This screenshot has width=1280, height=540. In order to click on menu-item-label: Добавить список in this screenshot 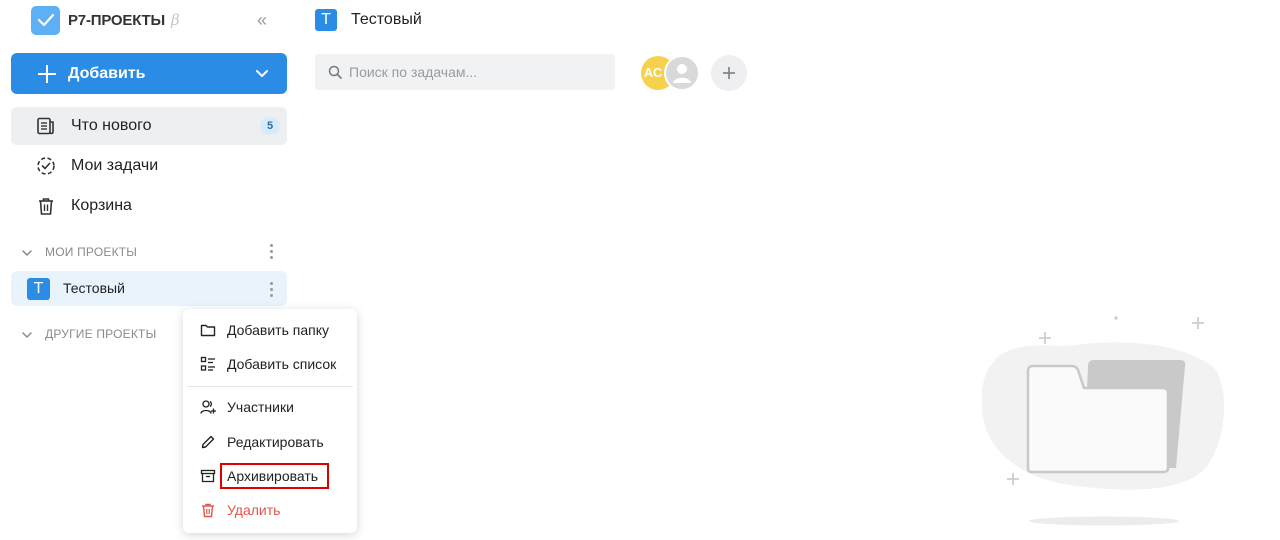, I will do `click(282, 364)`.